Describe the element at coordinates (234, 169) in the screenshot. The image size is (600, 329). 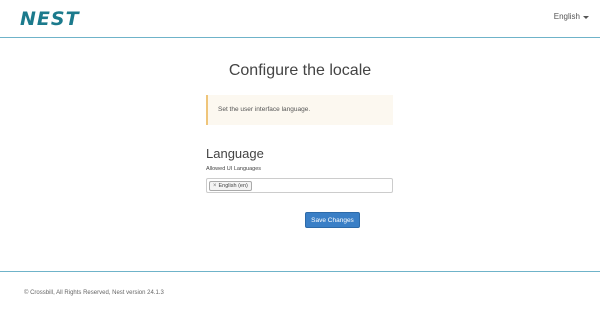
I see `field-label: Allowed UI Languages` at that location.